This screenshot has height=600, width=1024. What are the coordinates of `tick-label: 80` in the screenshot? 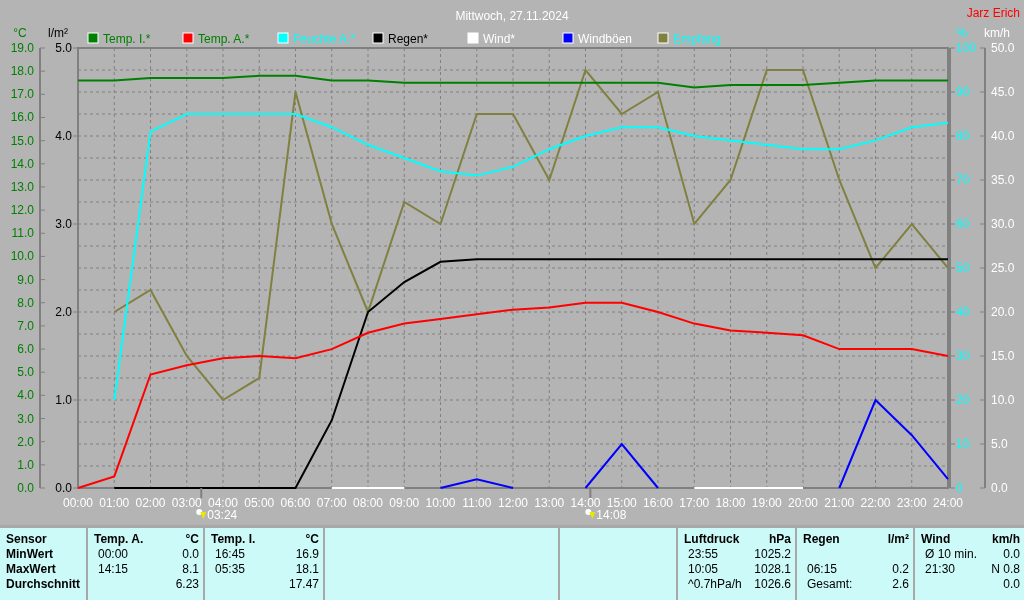 It's located at (963, 136).